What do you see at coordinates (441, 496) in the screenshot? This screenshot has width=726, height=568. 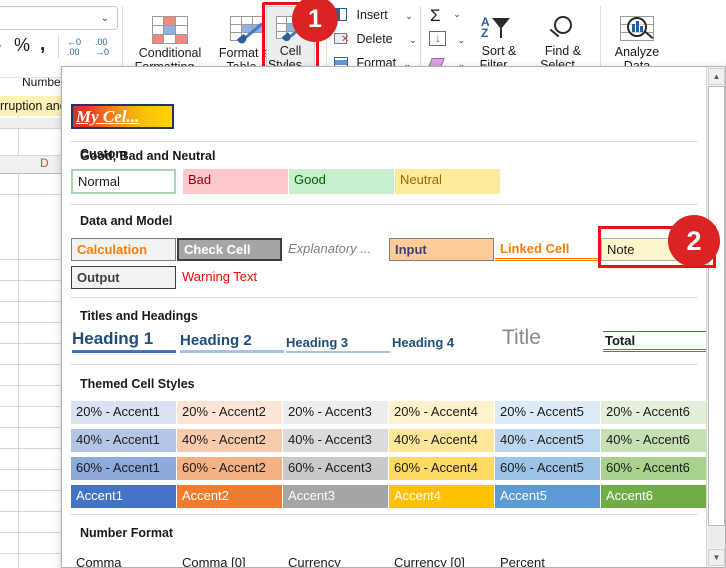 I see `style-accent4: Accent4` at bounding box center [441, 496].